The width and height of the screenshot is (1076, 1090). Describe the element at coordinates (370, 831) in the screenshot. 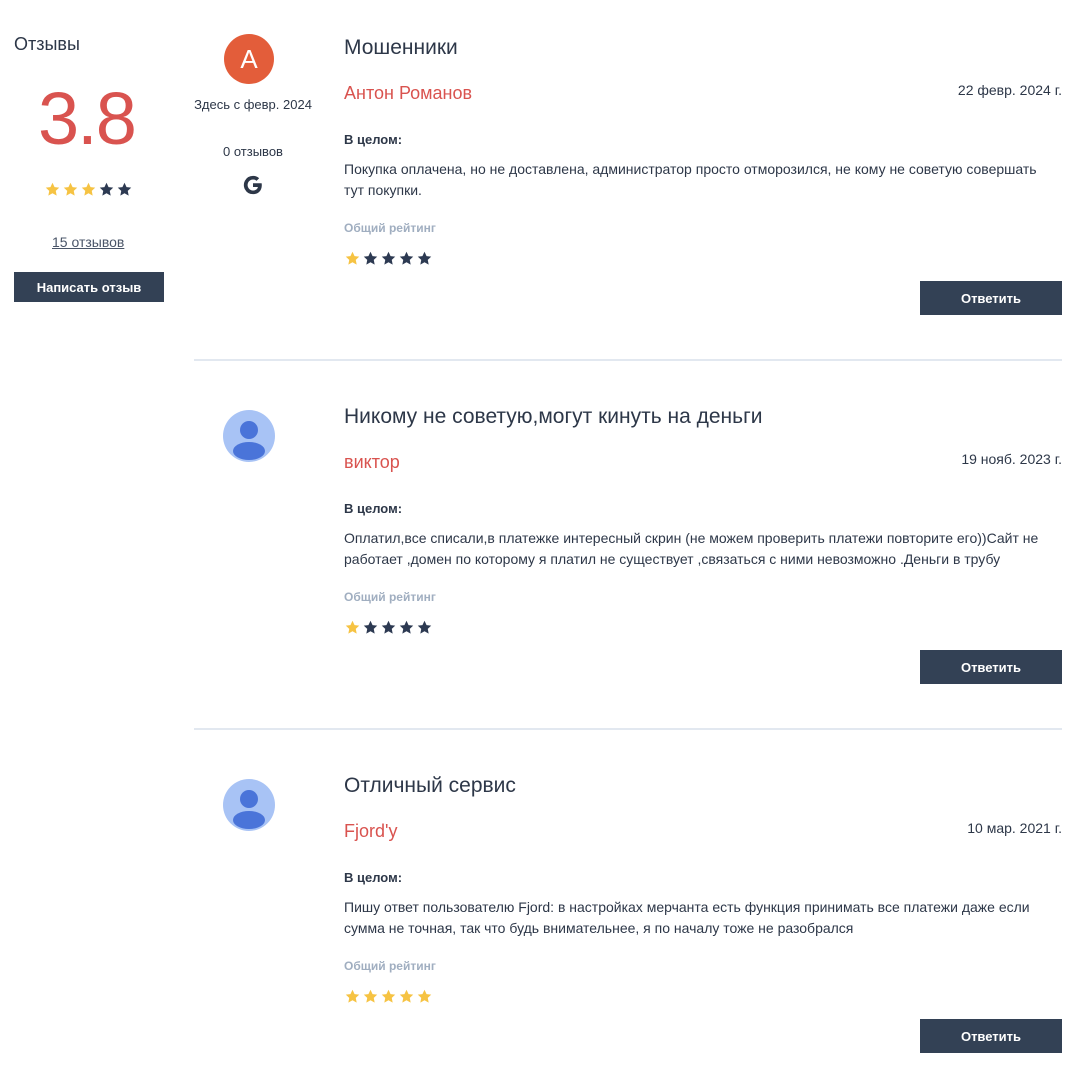

I see `review-author: Fjord'y` at that location.